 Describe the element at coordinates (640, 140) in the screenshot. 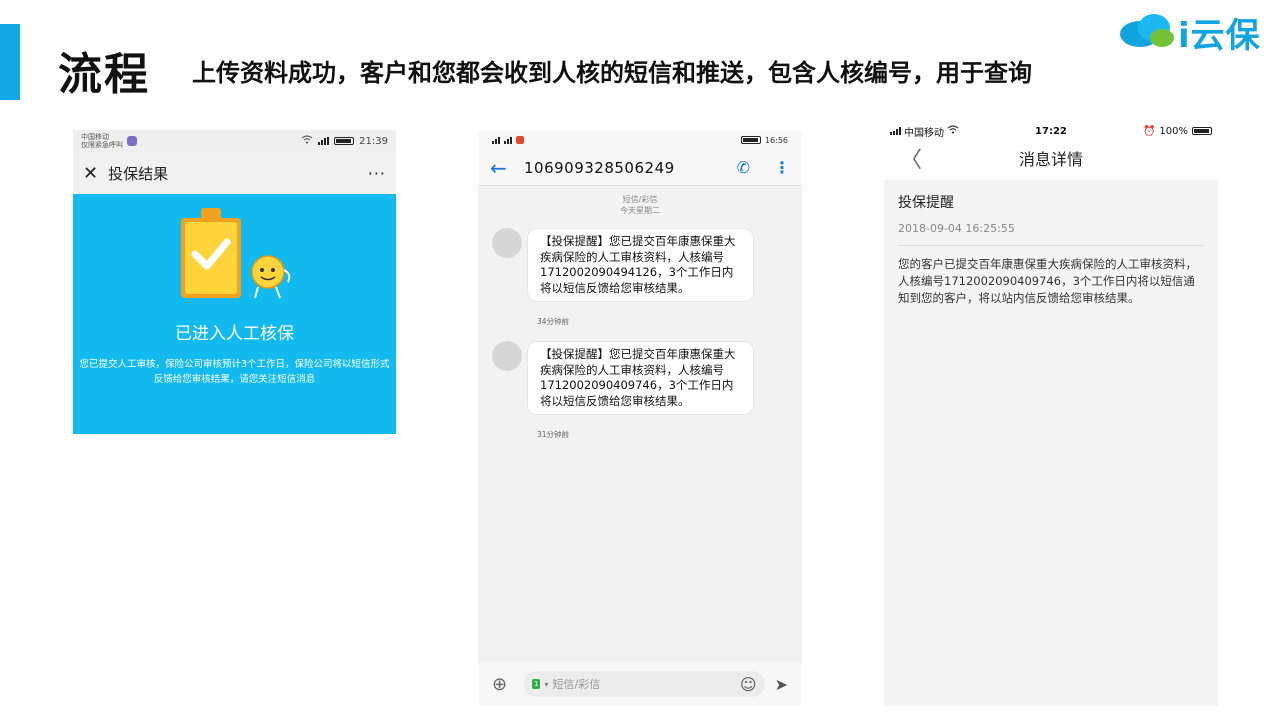

I see `status-bar: 16:56` at that location.